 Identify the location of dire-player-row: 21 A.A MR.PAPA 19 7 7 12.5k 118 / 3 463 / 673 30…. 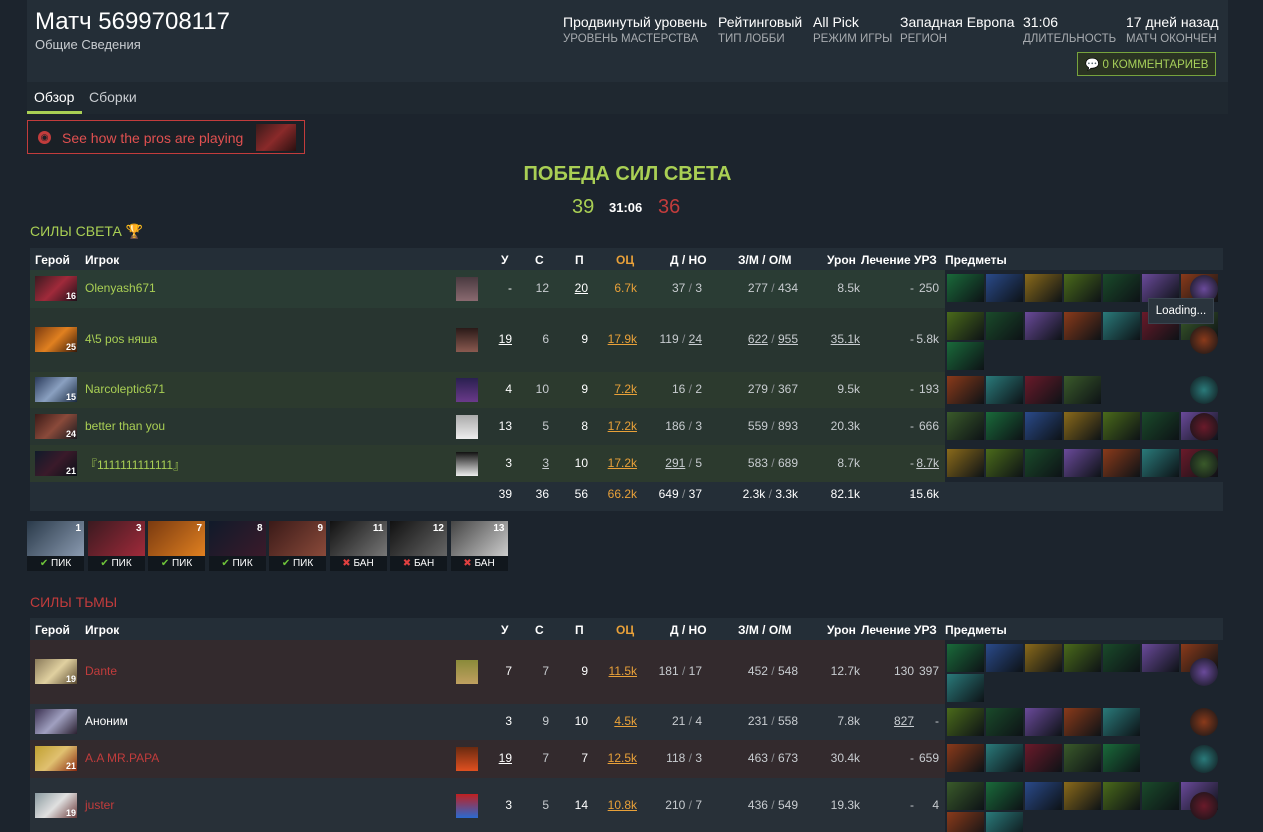
(626, 759).